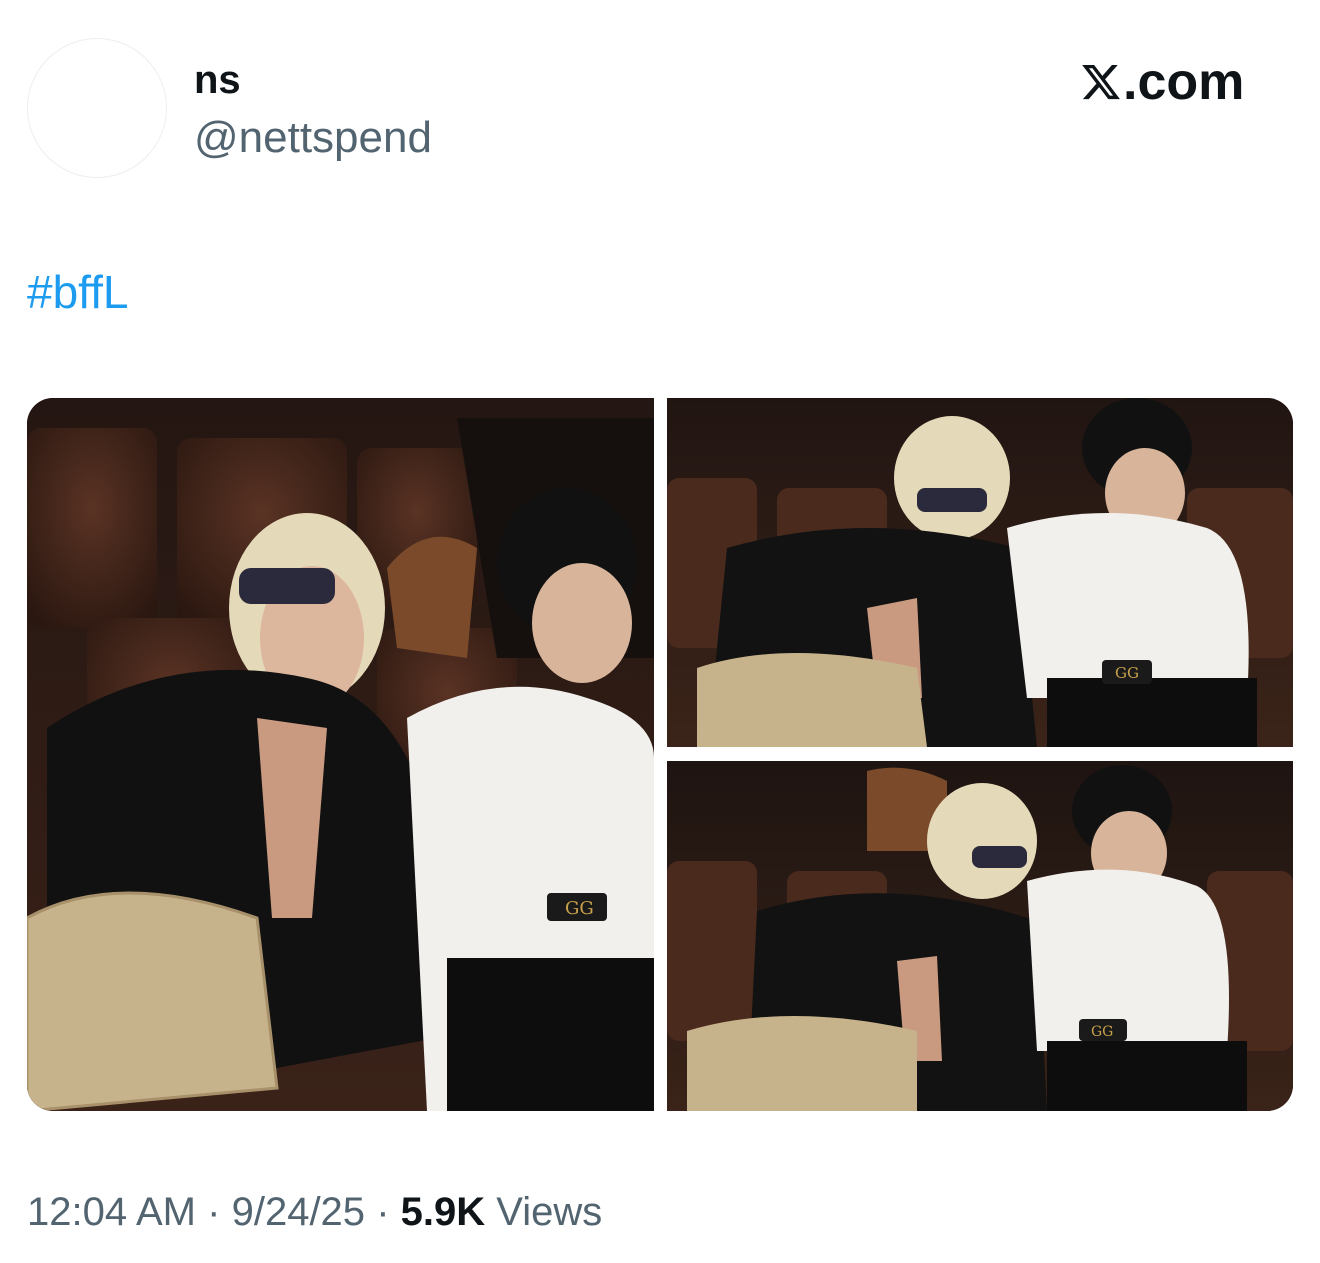 The image size is (1320, 1263). What do you see at coordinates (549, 1212) in the screenshot?
I see `views-label: Views` at bounding box center [549, 1212].